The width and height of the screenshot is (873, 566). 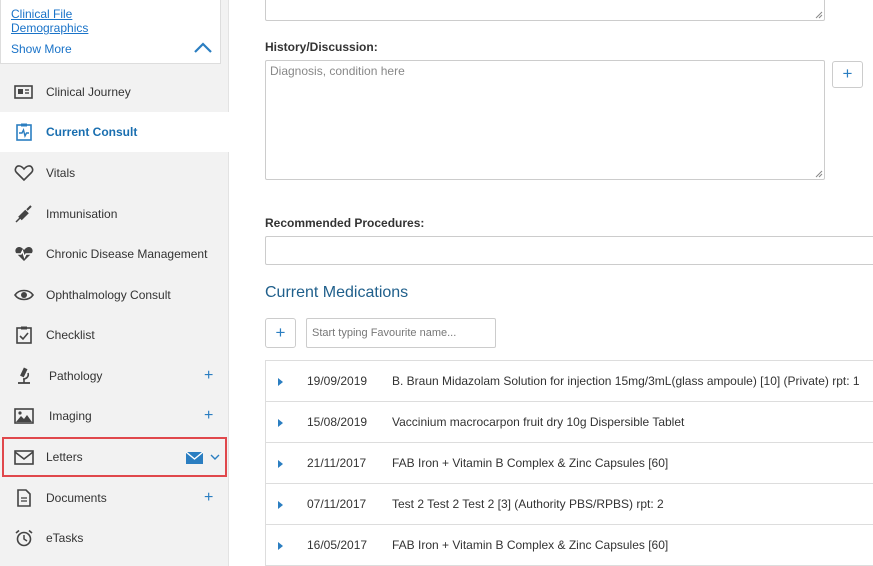 What do you see at coordinates (24, 173) in the screenshot?
I see `heart-icon` at bounding box center [24, 173].